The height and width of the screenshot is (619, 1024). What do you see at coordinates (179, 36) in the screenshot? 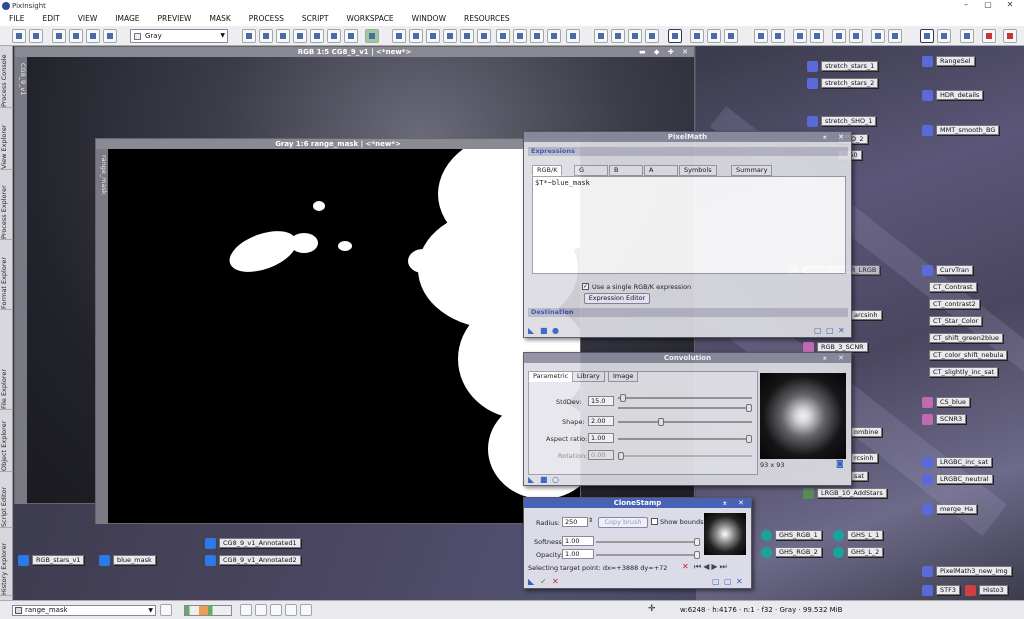
I see `channel-select: Gray ▼` at bounding box center [179, 36].